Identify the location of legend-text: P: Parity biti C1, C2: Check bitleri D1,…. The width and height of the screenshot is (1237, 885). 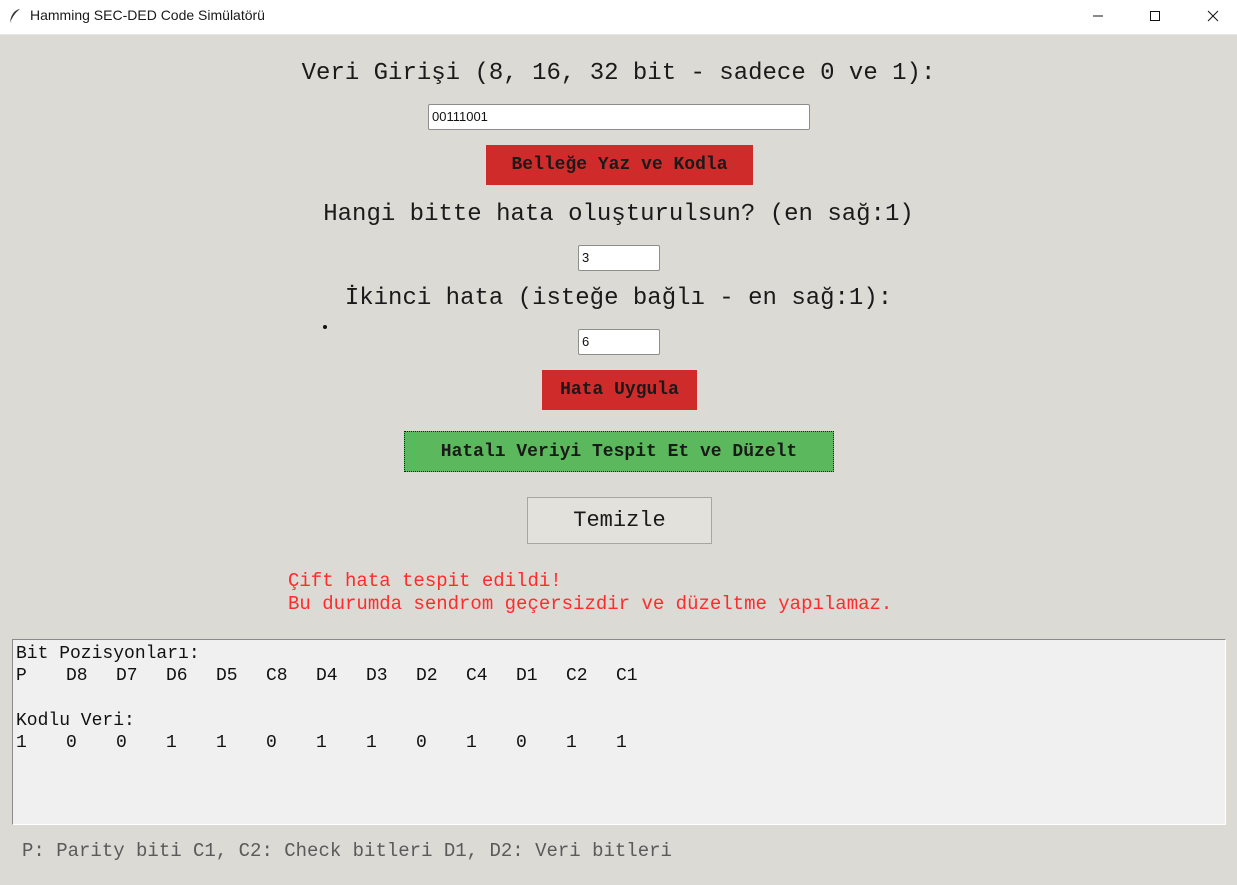
(347, 851).